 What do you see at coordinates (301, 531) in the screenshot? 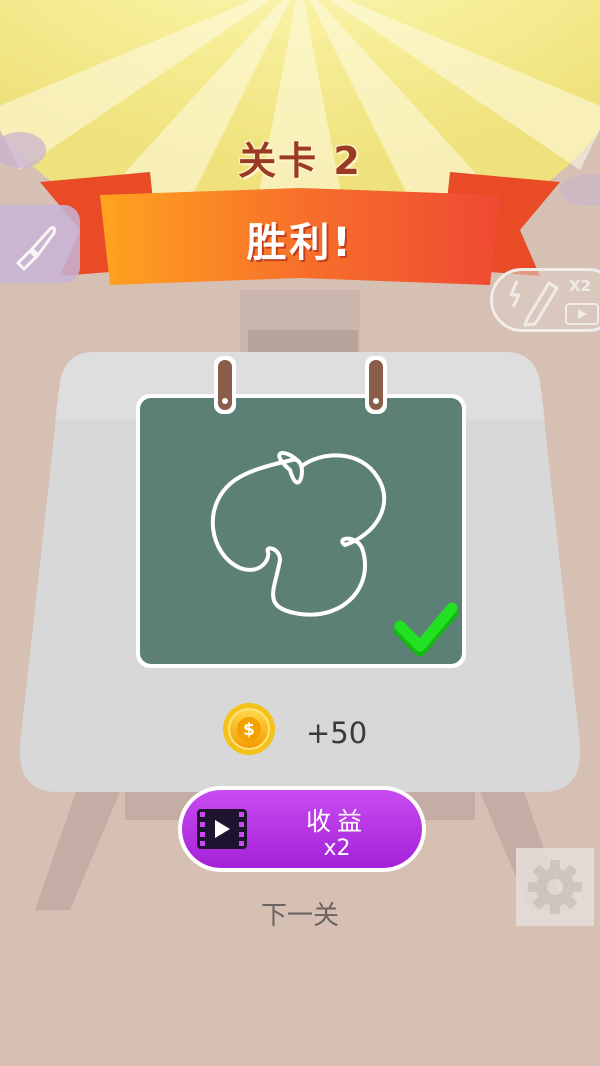
I see `drawing-board` at bounding box center [301, 531].